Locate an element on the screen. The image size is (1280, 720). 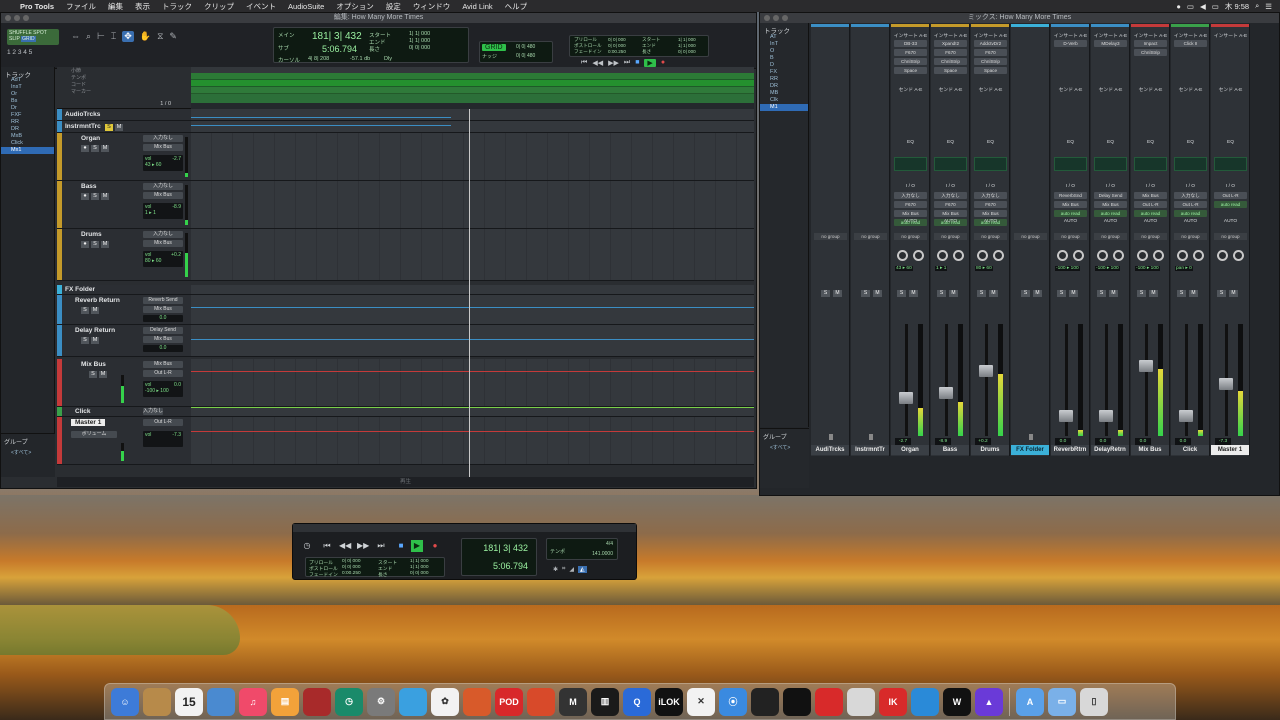
track-output: Out L-R is located at coordinates (163, 373).